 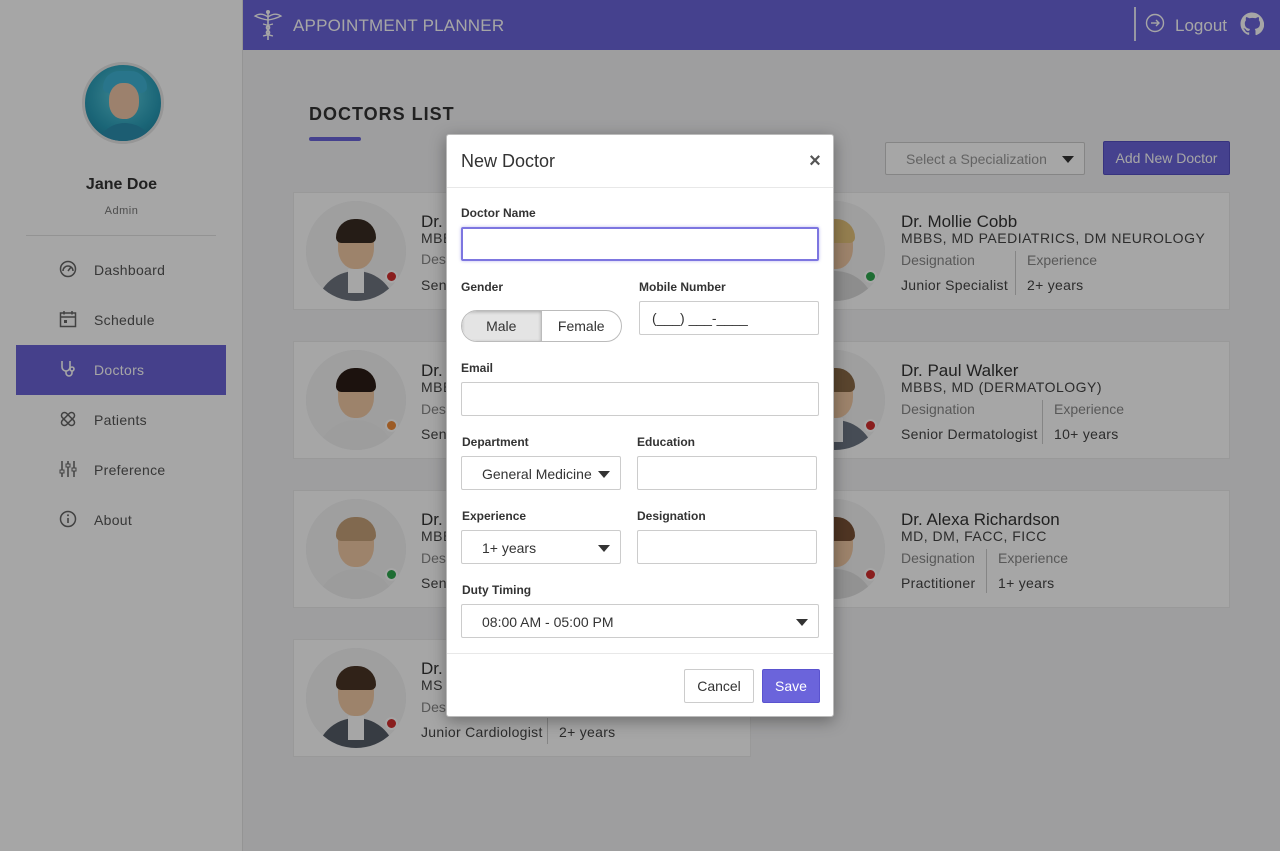 I want to click on experience-select: 1+ years, so click(x=541, y=547).